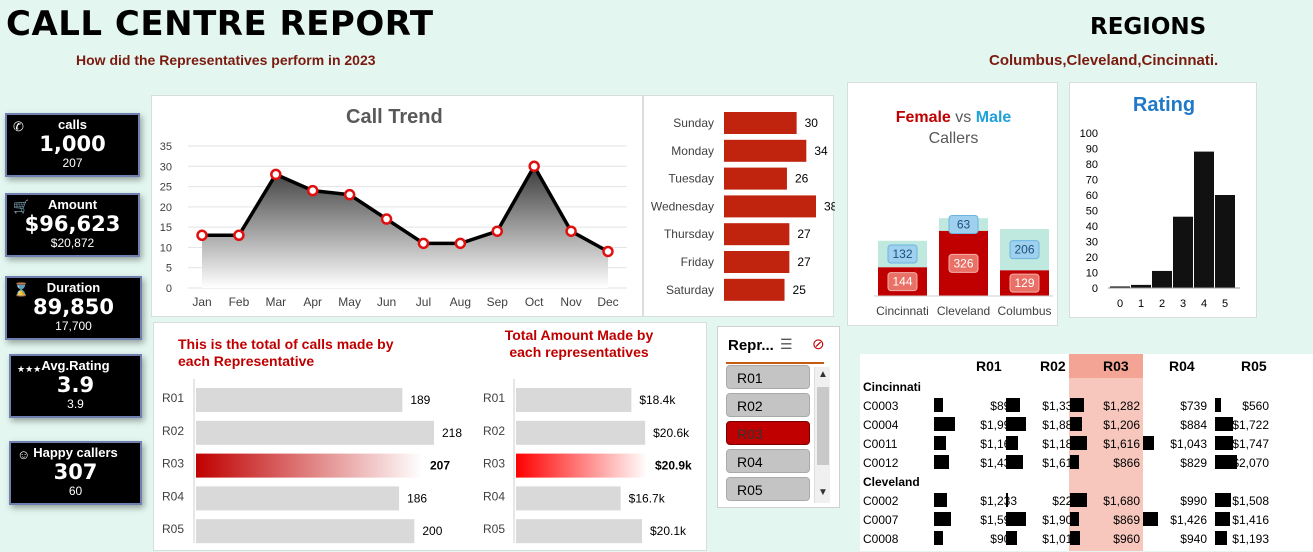 The height and width of the screenshot is (552, 1313). I want to click on y-tick-label: 50, so click(1092, 212).